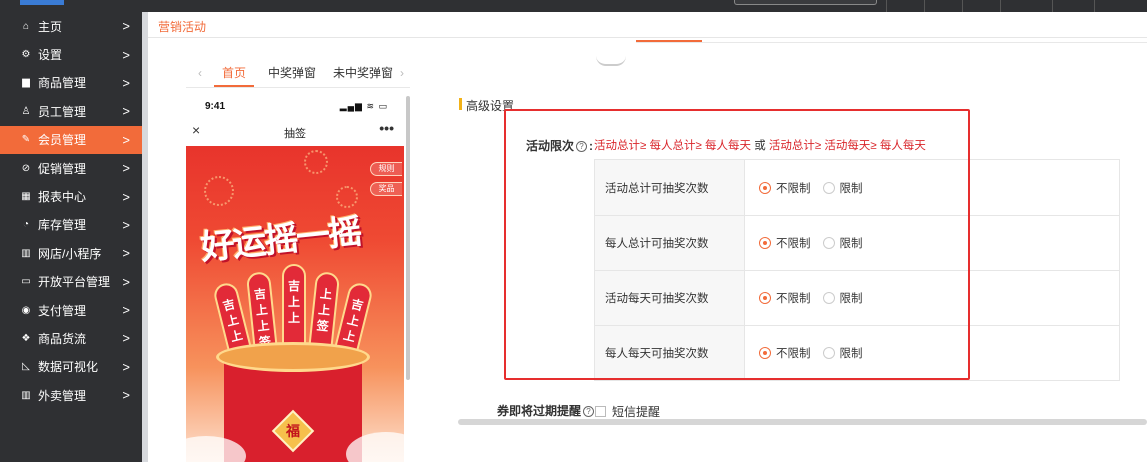  What do you see at coordinates (71, 26) in the screenshot?
I see `sidebar-item-home: ⌂ 主页 >` at bounding box center [71, 26].